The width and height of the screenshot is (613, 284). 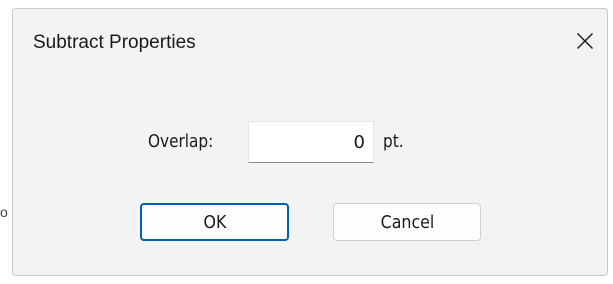 I want to click on close-icon, so click(x=585, y=41).